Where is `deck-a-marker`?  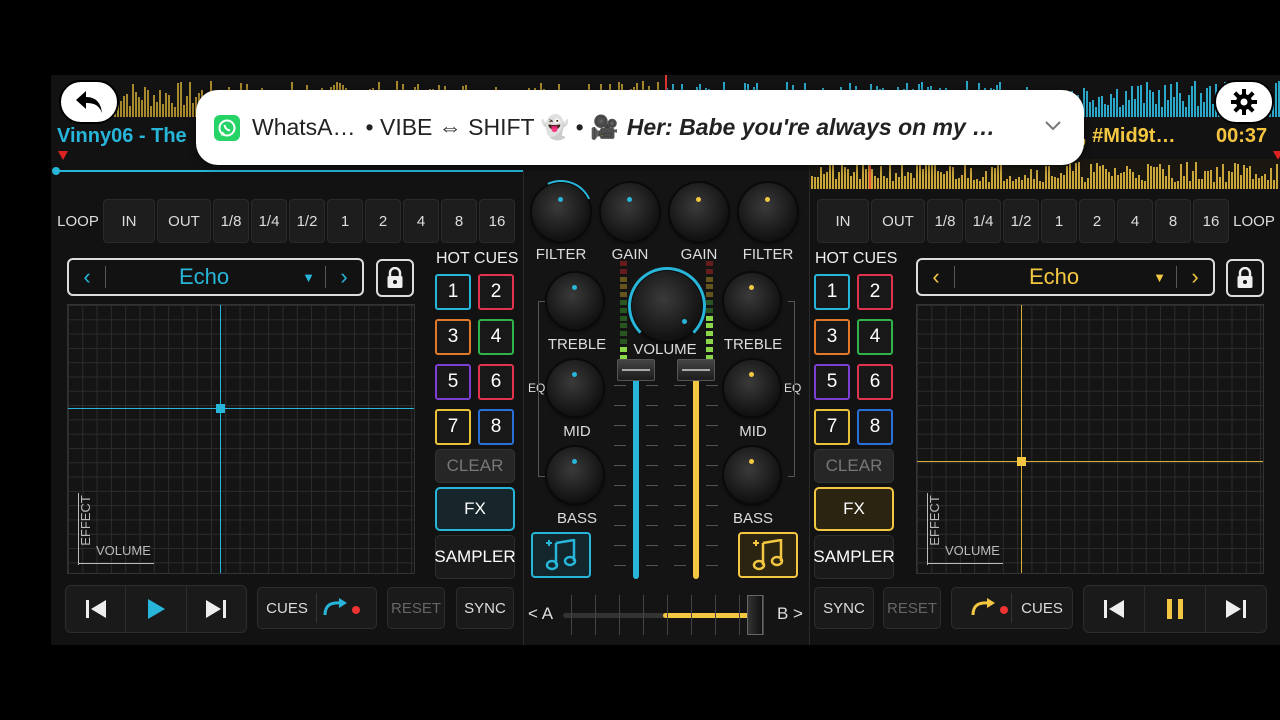 deck-a-marker is located at coordinates (63, 155).